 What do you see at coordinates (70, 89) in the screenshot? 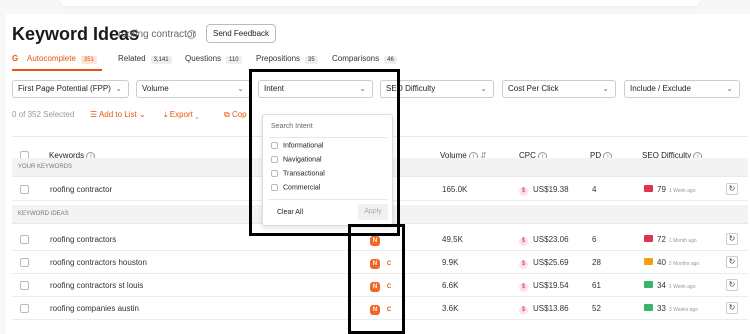
I see `fpp-filter: First Page Potential (FPP) ⌄` at bounding box center [70, 89].